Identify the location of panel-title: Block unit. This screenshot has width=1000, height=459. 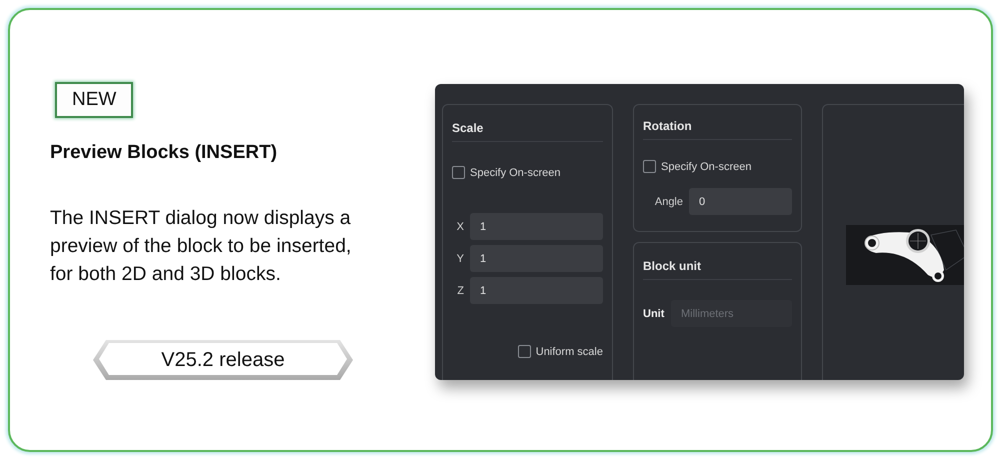
(717, 269).